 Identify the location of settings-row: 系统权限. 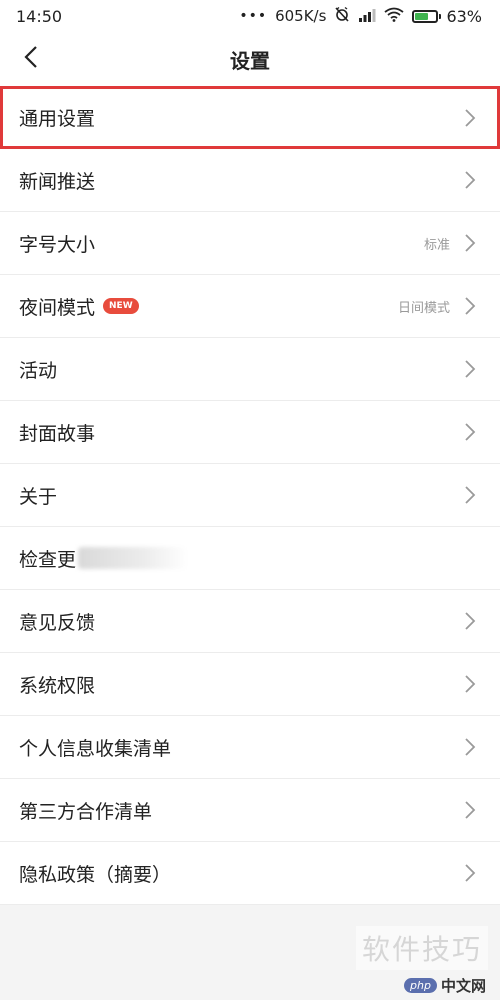
(250, 684).